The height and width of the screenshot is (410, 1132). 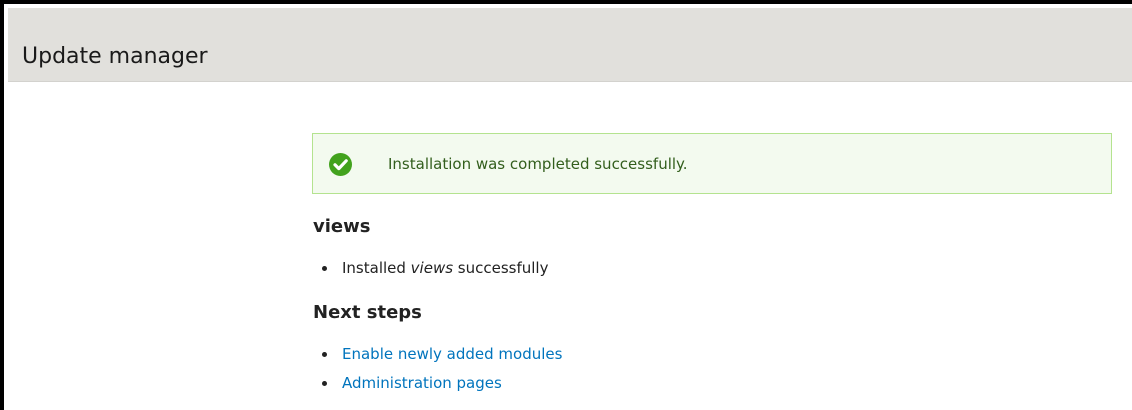 I want to click on result-suffix: successfully, so click(x=501, y=268).